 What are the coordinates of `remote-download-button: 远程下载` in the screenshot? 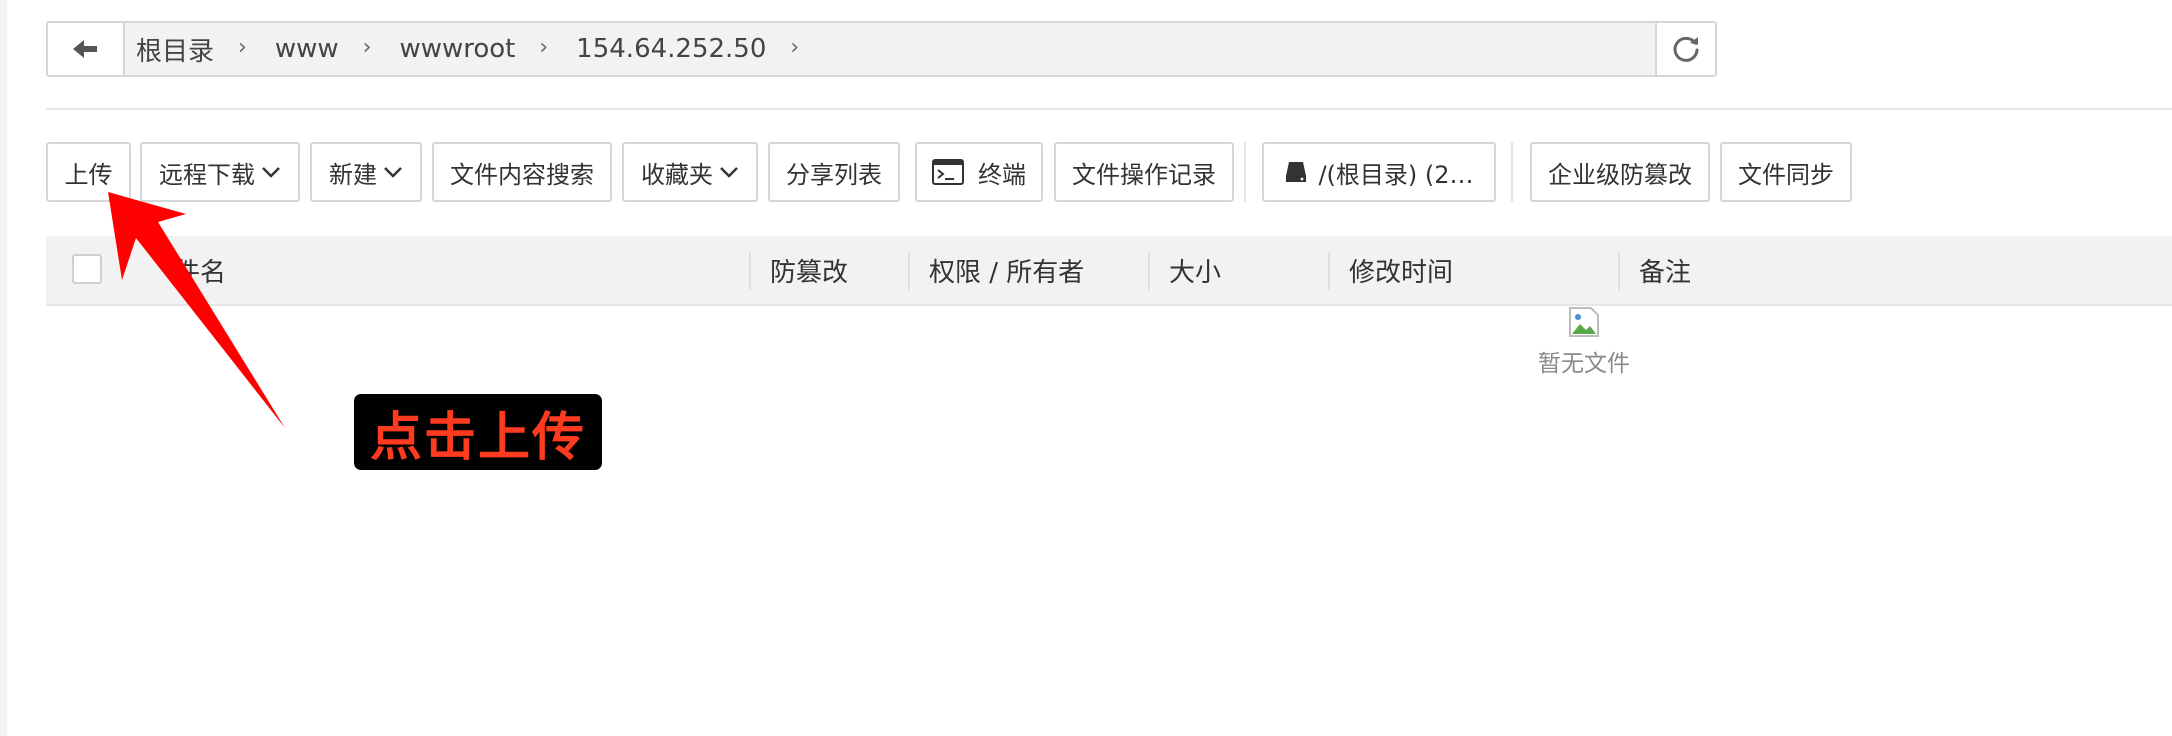 It's located at (220, 172).